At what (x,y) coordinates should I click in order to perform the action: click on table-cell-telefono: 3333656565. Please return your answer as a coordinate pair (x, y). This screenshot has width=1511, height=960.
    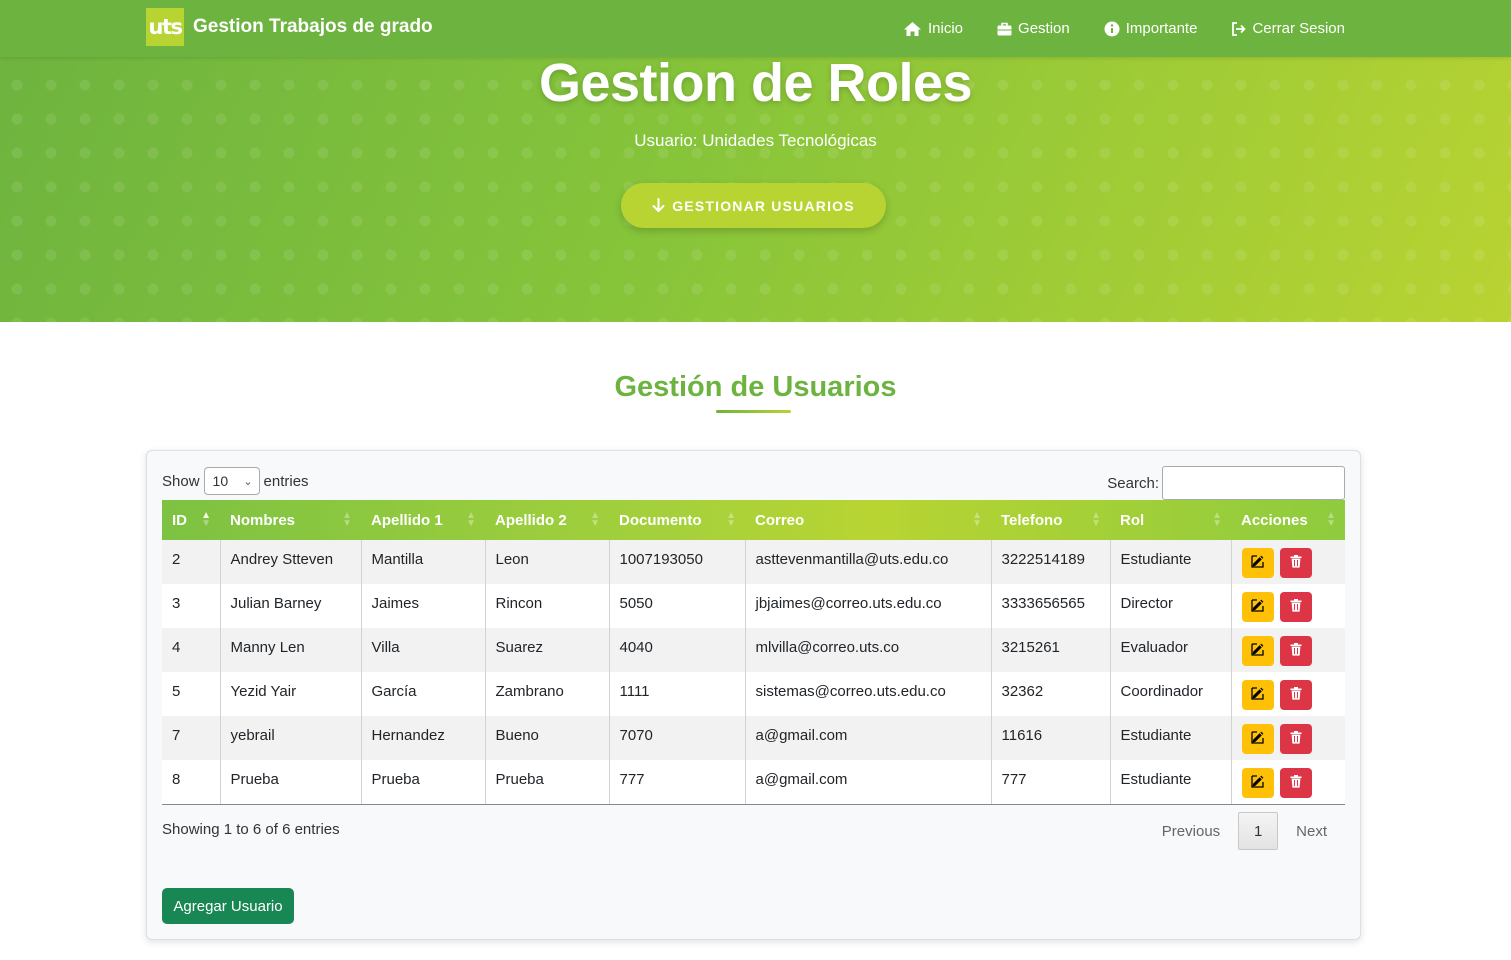
    Looking at the image, I should click on (1051, 606).